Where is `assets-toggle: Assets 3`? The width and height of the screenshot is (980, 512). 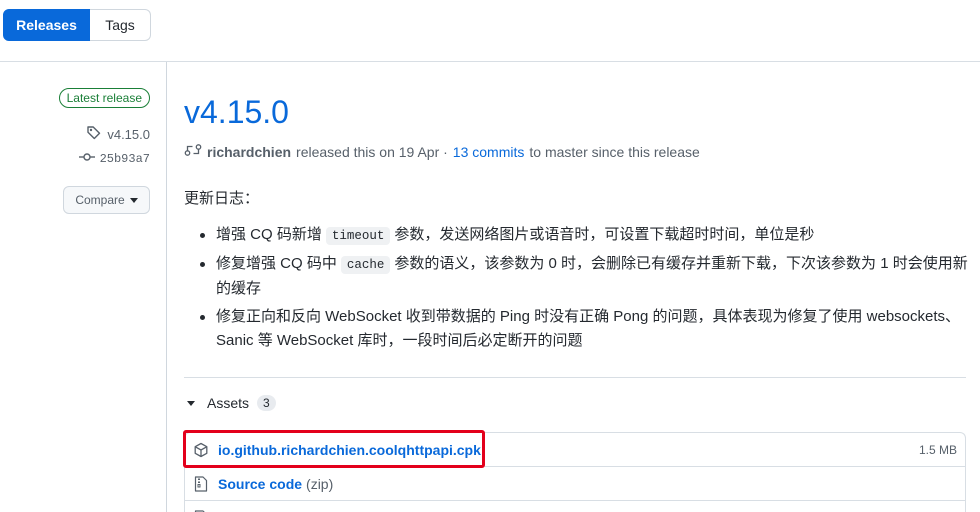 assets-toggle: Assets 3 is located at coordinates (231, 403).